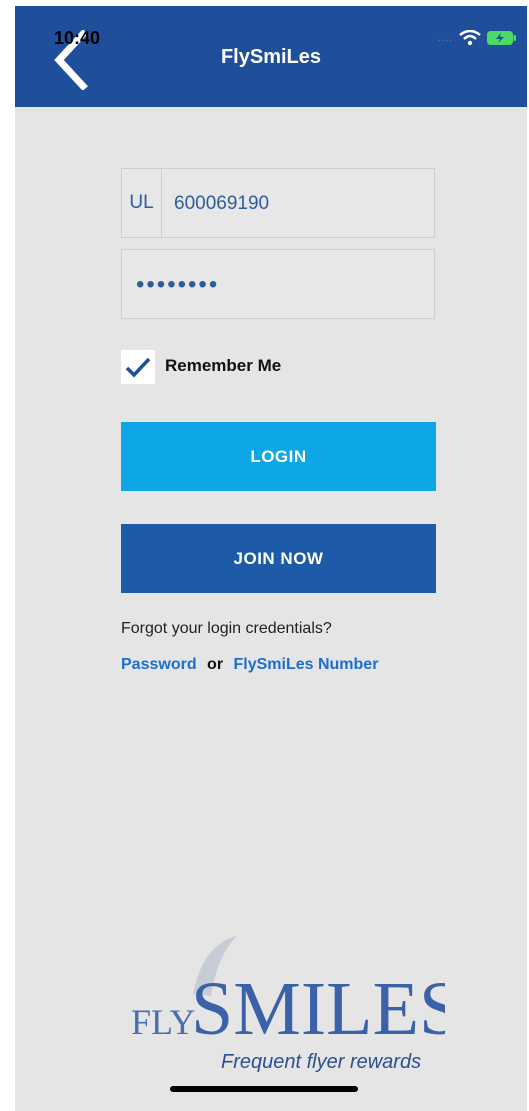 The width and height of the screenshot is (529, 1111). I want to click on flysmiles-logo: FLY SMILES Frequent flyer rewards, so click(288, 1004).